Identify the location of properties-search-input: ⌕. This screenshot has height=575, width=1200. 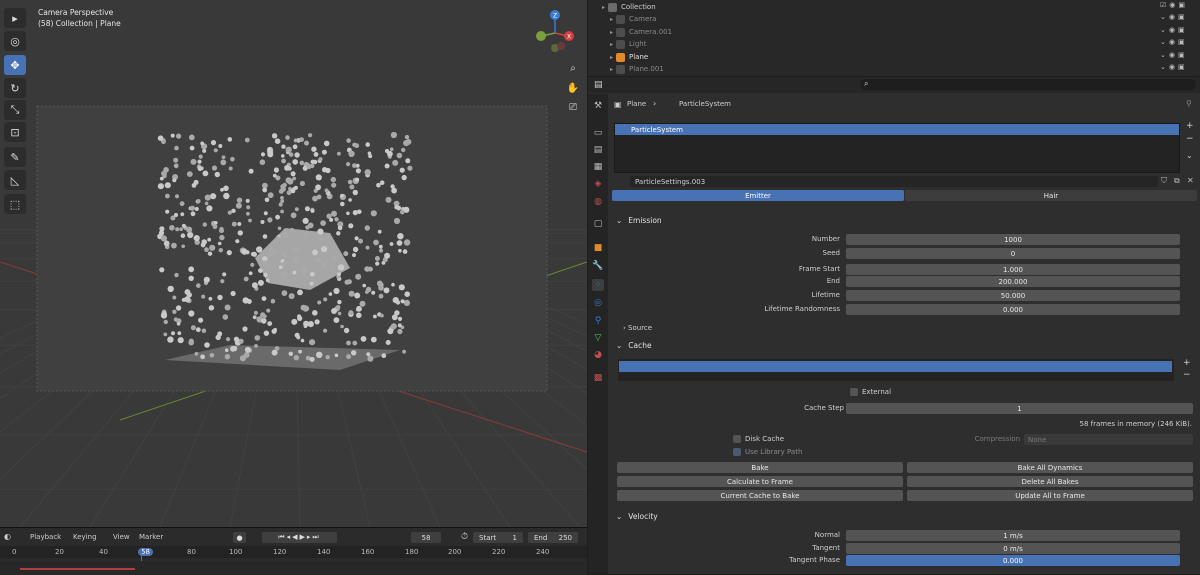
(1028, 84).